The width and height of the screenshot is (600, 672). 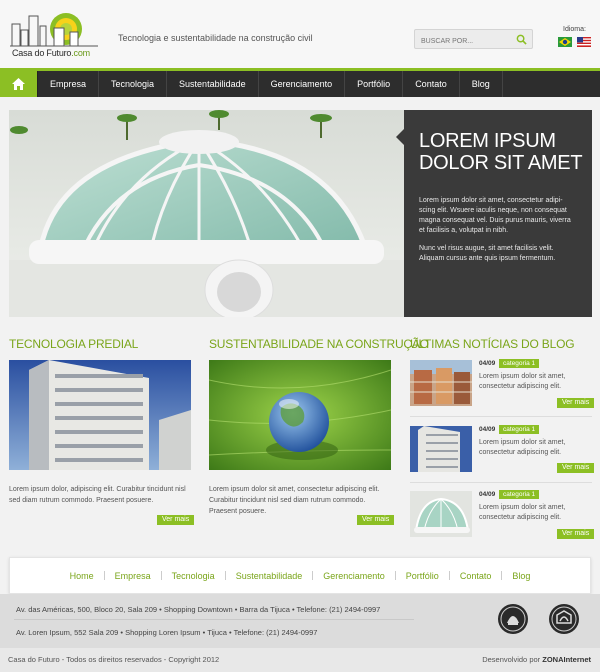 I want to click on search-box, so click(x=473, y=40).